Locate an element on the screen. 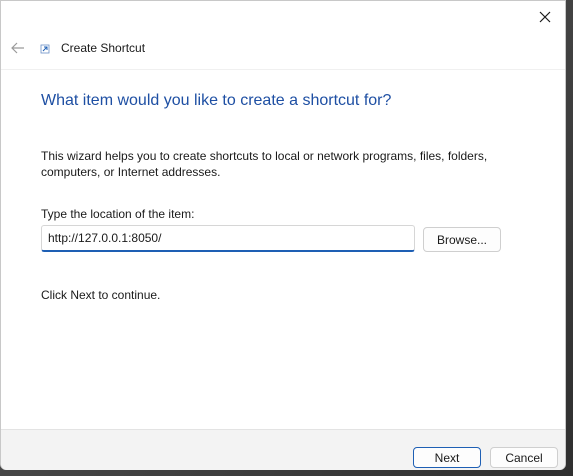 This screenshot has height=476, width=573. close-button is located at coordinates (545, 17).